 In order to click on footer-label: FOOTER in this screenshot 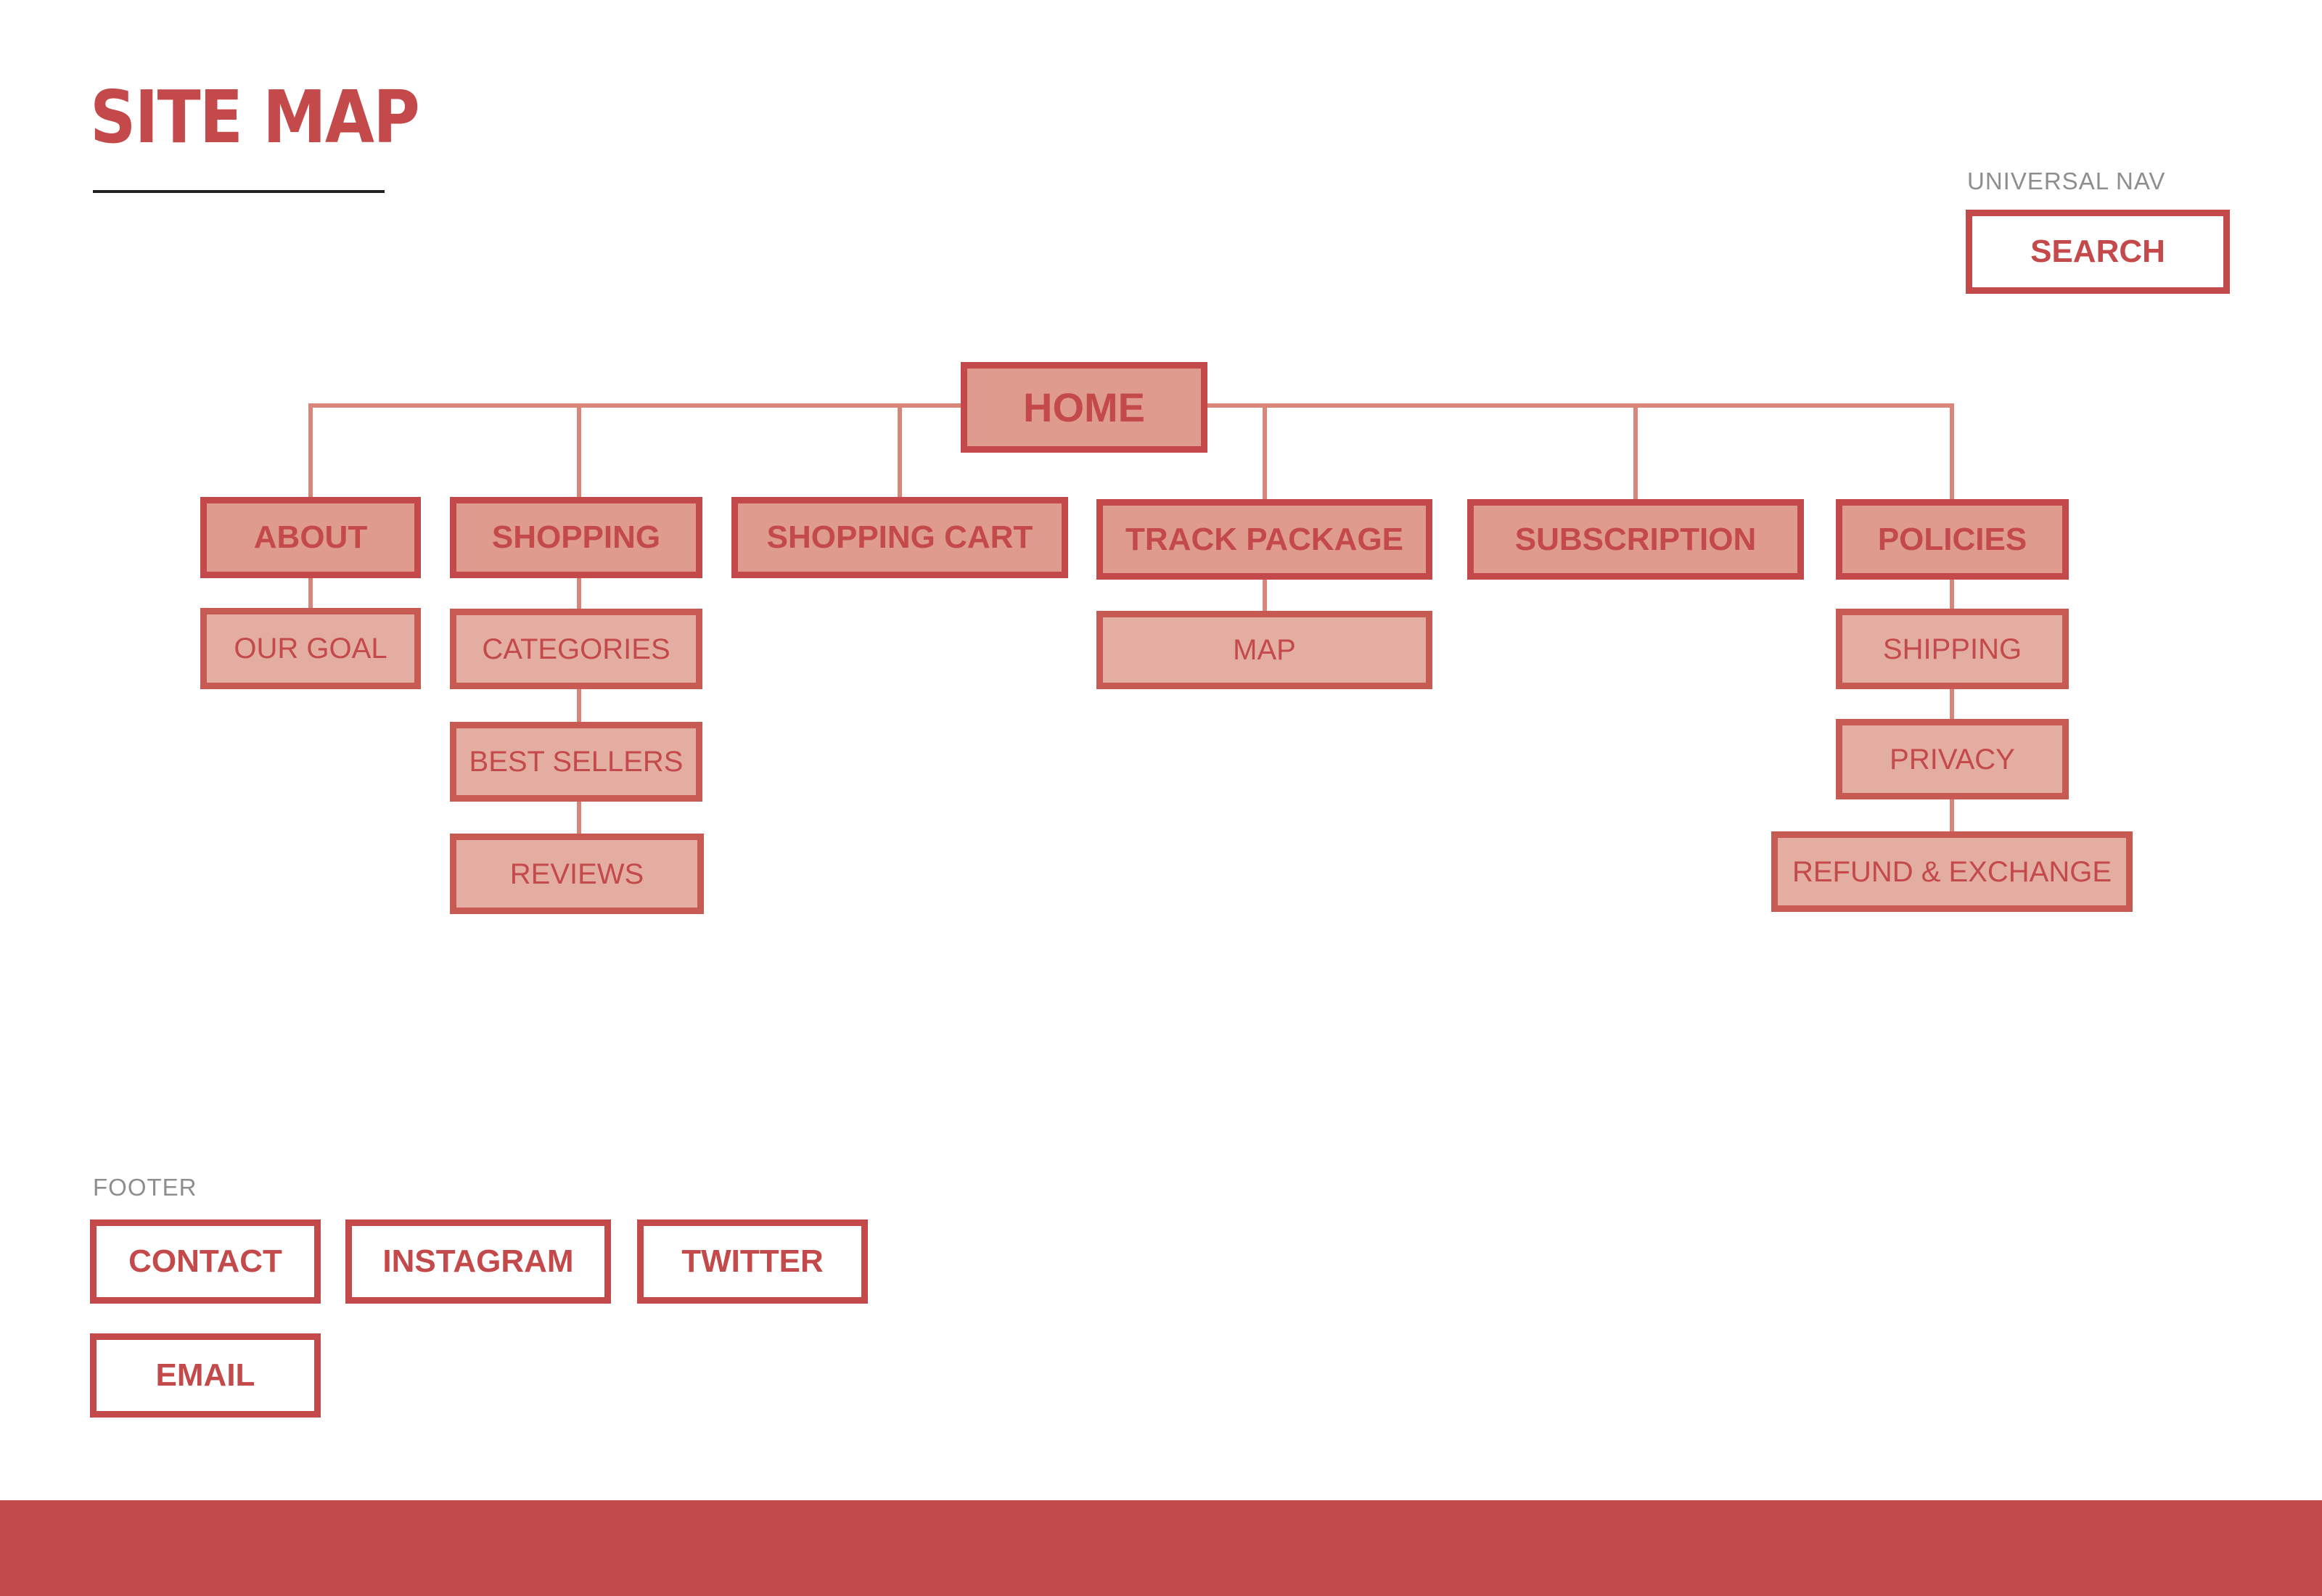, I will do `click(145, 1187)`.